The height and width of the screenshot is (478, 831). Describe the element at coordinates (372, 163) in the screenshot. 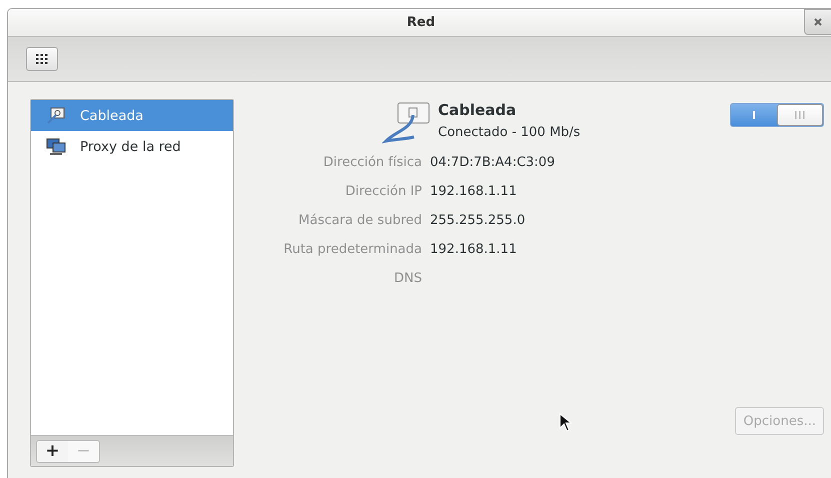

I see `detail-label: Dirección física` at that location.